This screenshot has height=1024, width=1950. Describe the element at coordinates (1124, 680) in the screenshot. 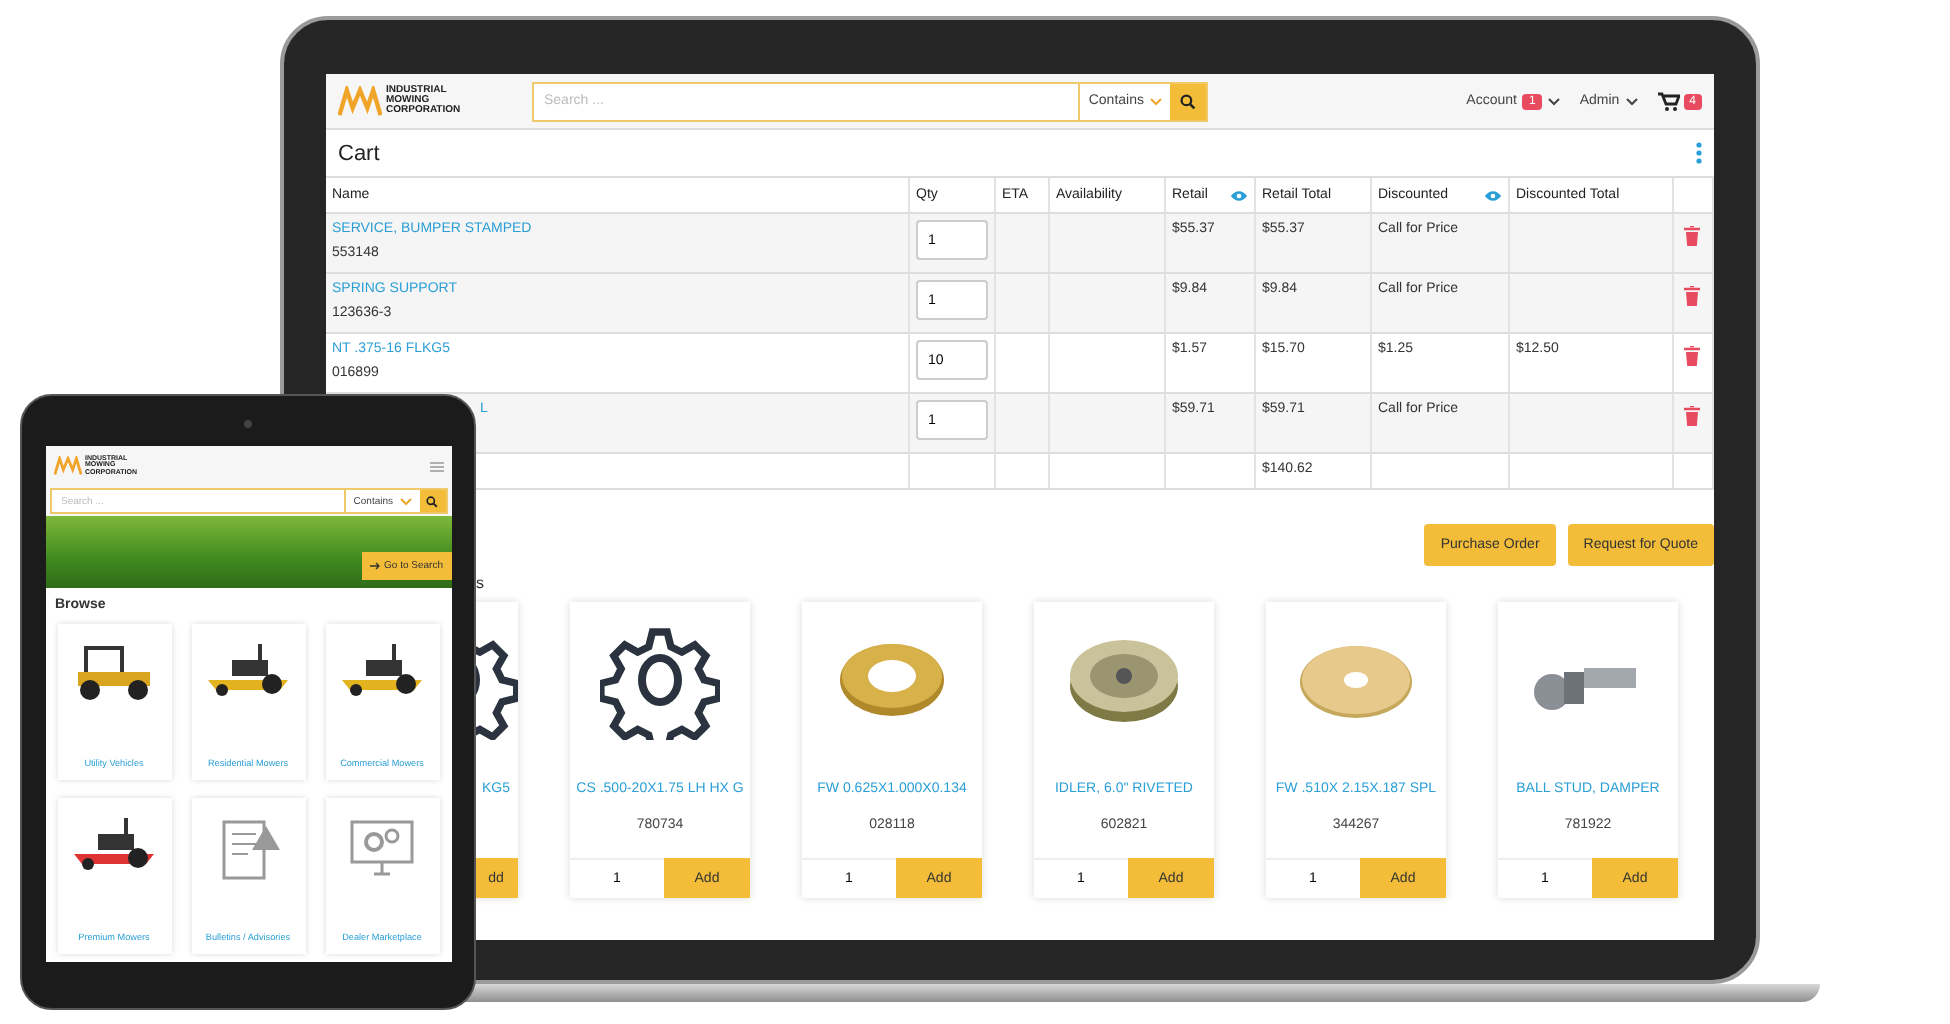

I see `pulley-drawing` at that location.